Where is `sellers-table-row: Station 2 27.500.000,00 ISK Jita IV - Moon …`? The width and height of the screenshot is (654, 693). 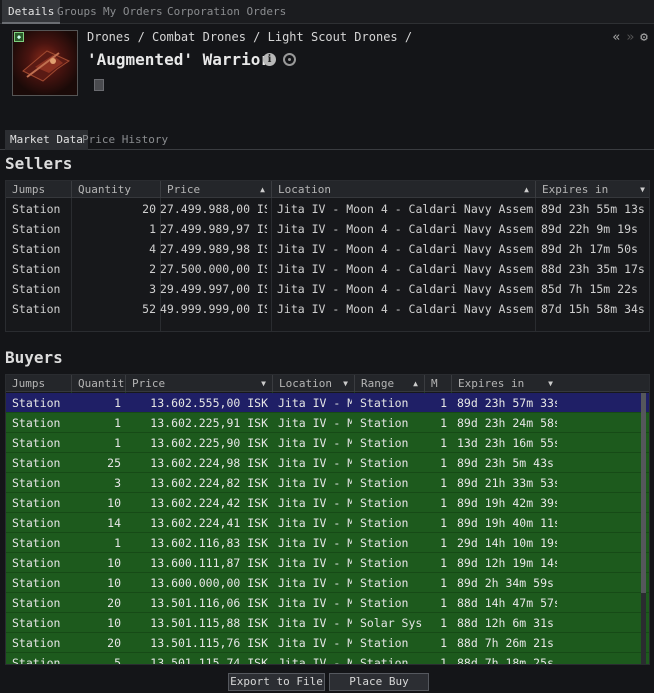
sellers-table-row: Station 2 27.500.000,00 ISK Jita IV - Moon … is located at coordinates (327, 269).